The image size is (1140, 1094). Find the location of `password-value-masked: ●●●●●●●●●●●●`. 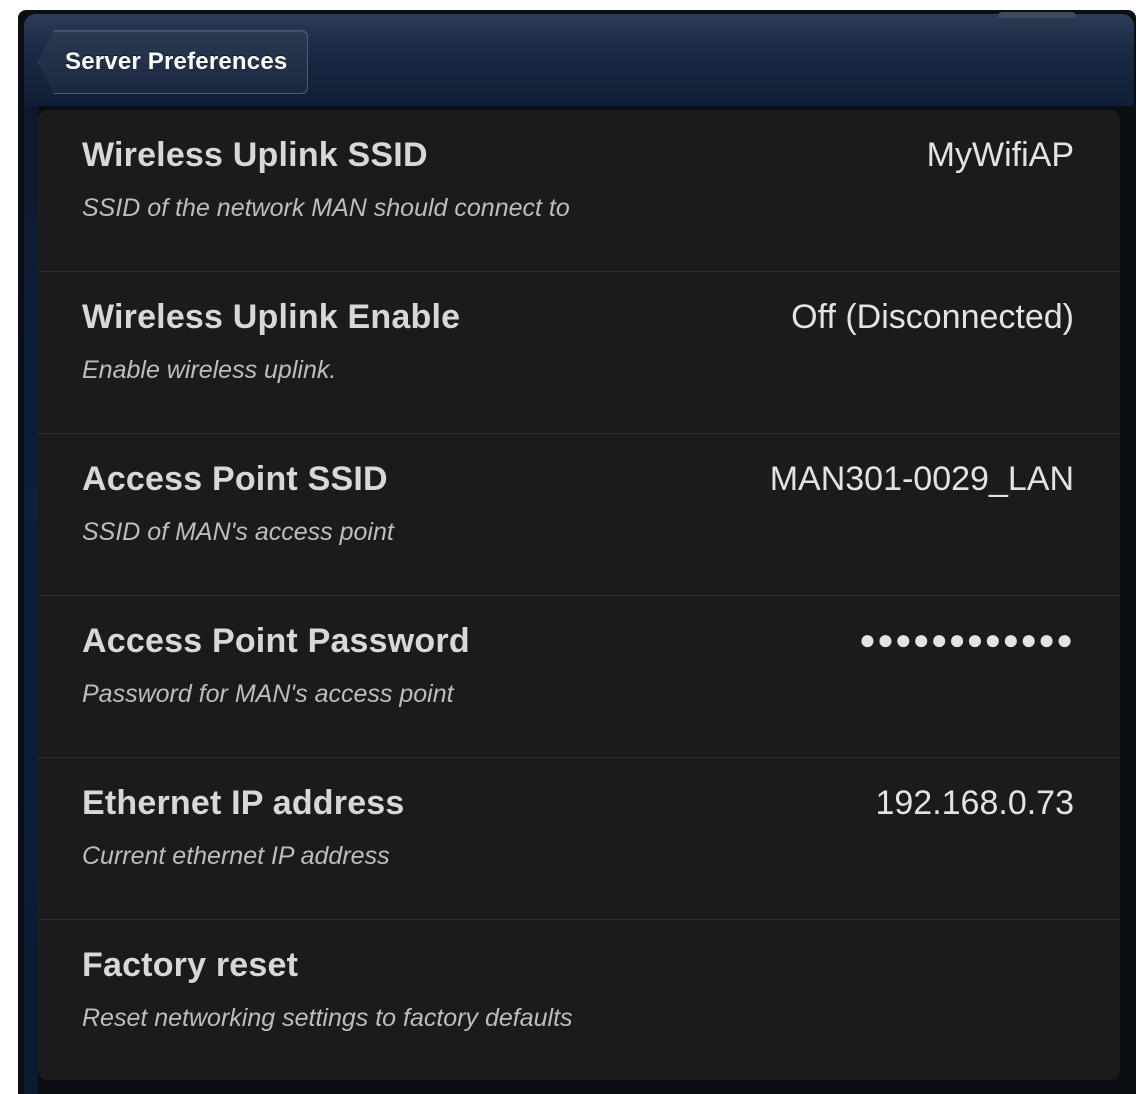

password-value-masked: ●●●●●●●●●●●● is located at coordinates (966, 639).